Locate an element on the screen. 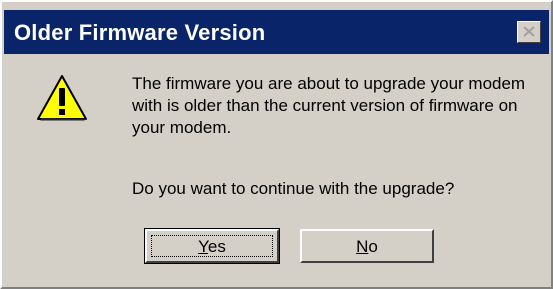 The height and width of the screenshot is (289, 553). no-button: No is located at coordinates (367, 246).